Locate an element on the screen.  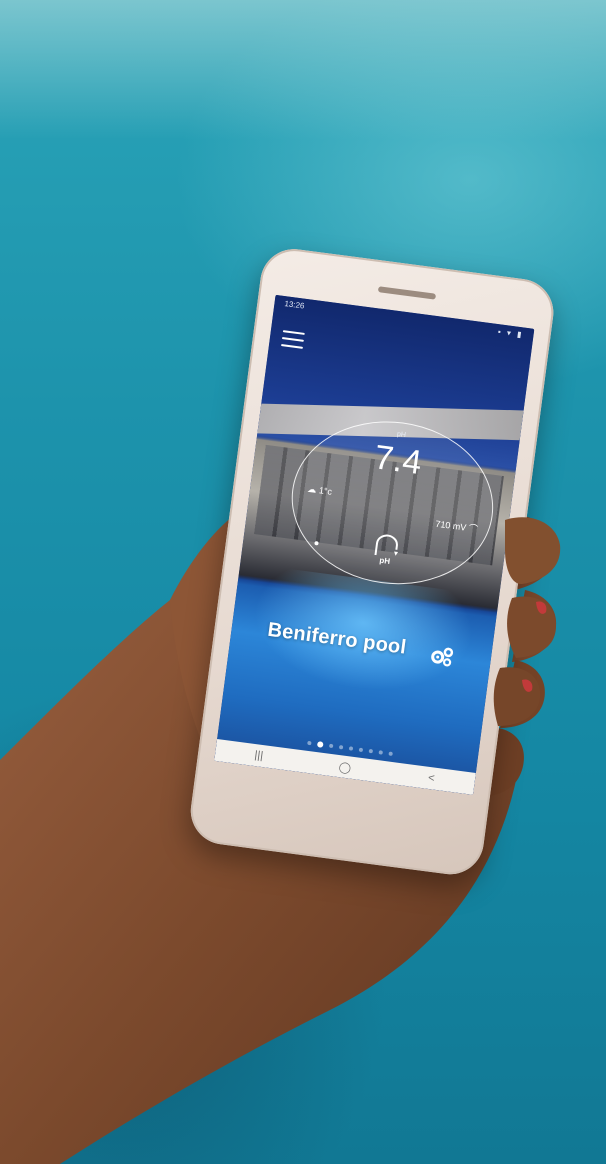
orp-value: 710 mV is located at coordinates (450, 525).